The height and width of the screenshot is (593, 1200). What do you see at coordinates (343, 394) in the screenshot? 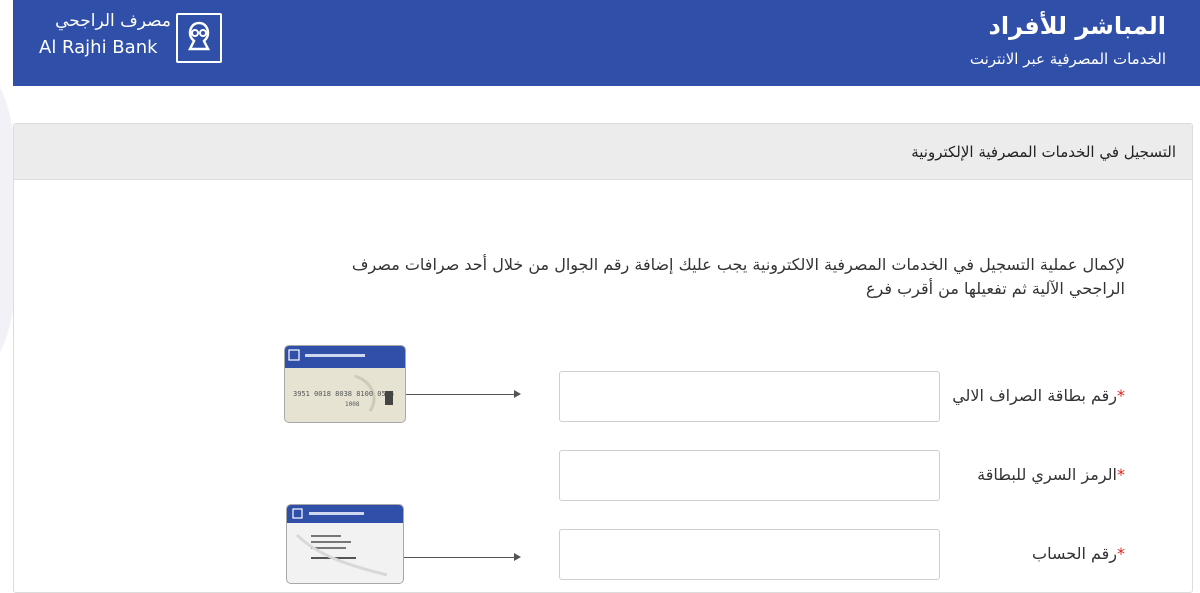
I see `card-number-text: 3951 0018 8038 8100 0555` at bounding box center [343, 394].